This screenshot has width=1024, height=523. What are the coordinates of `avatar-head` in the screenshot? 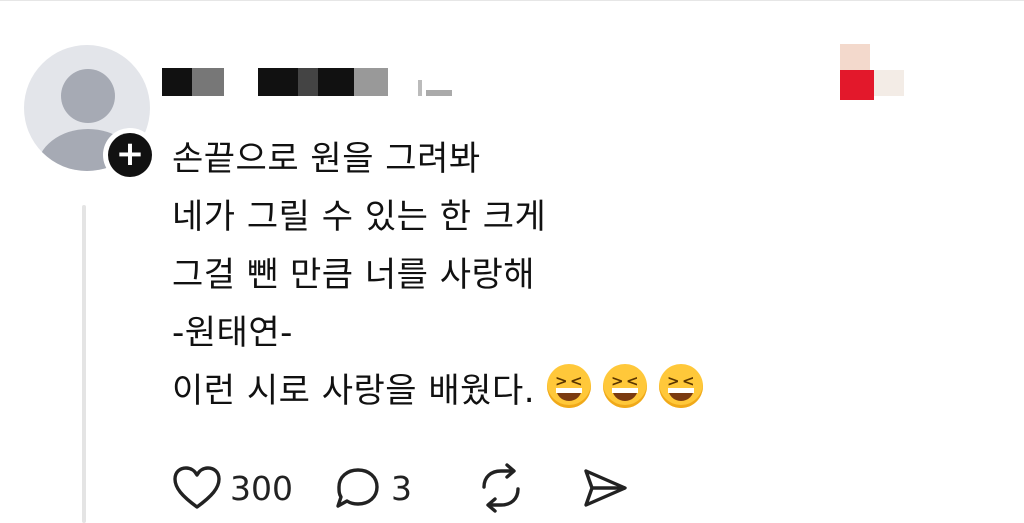 It's located at (88, 96).